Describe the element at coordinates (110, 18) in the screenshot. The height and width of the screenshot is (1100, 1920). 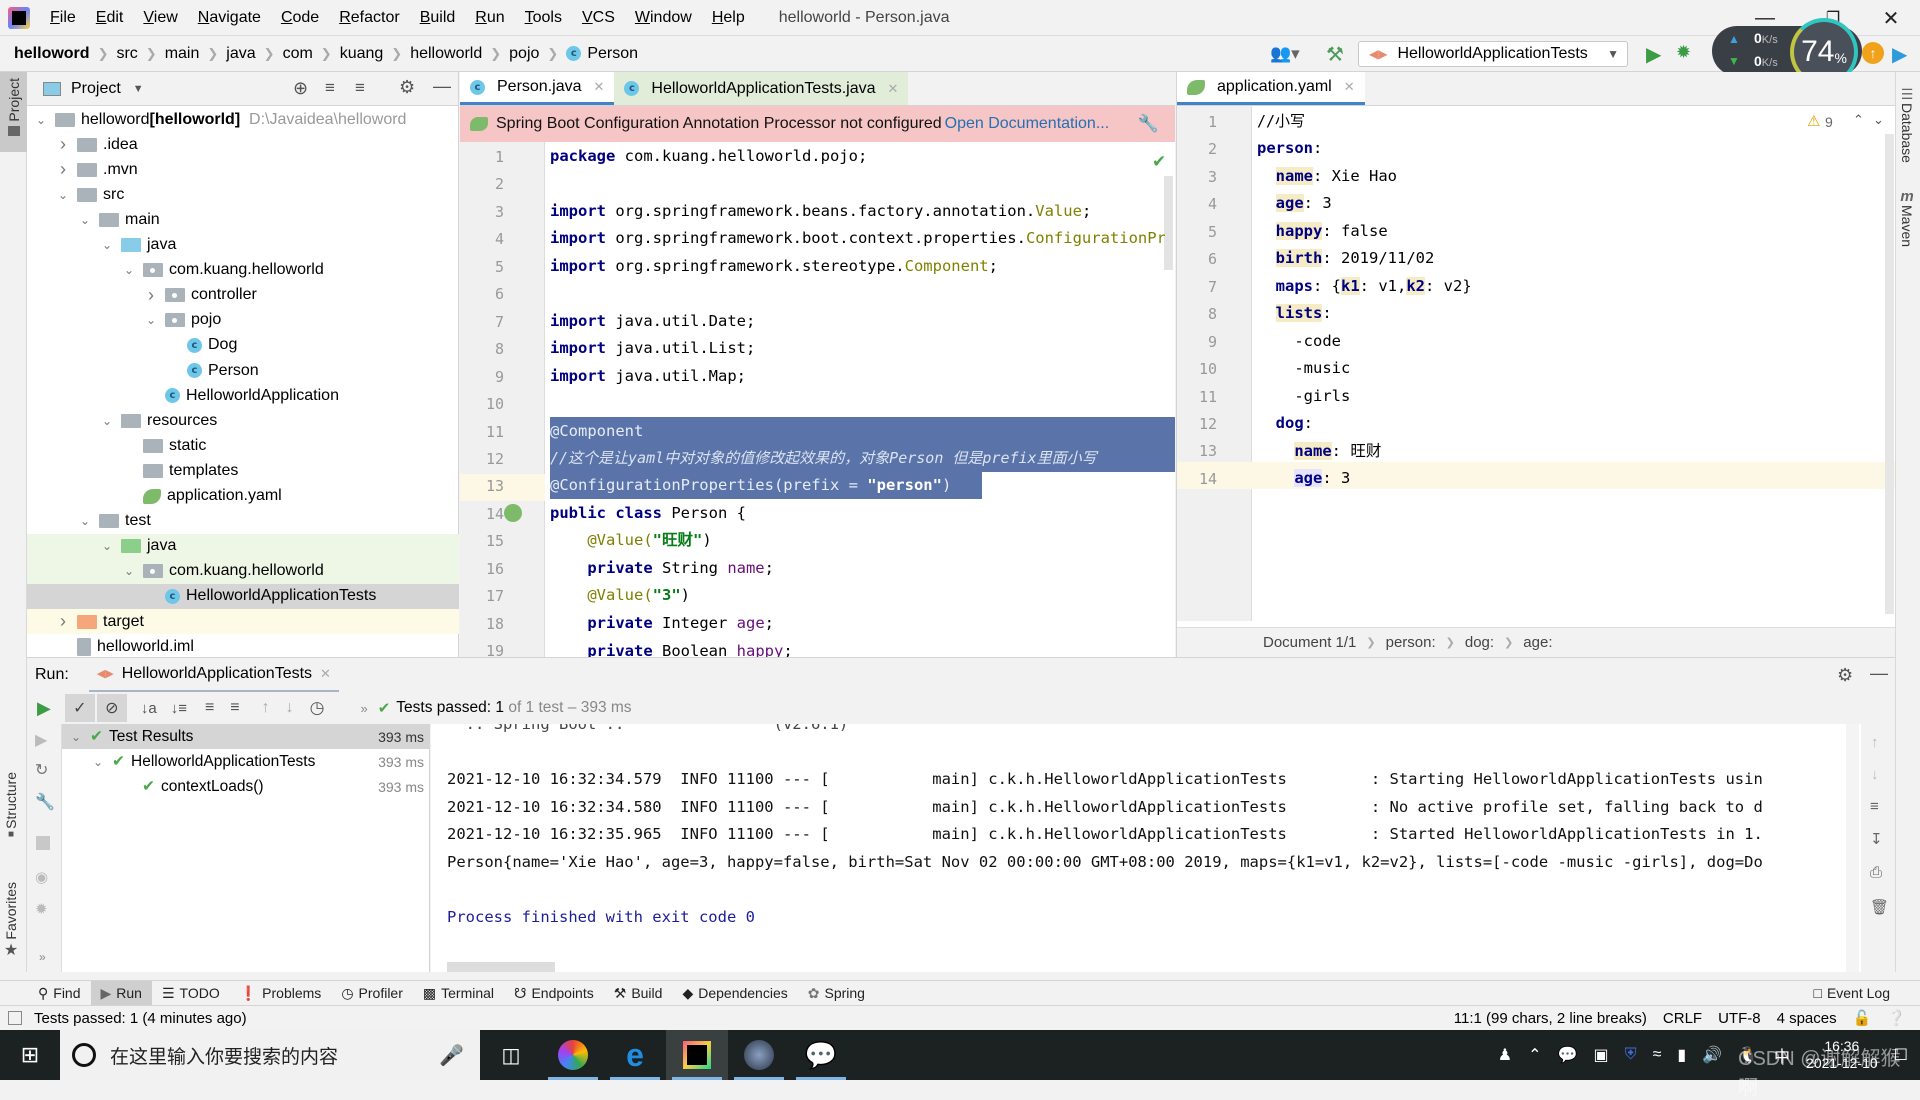
I see `menu-edit: Edit` at that location.